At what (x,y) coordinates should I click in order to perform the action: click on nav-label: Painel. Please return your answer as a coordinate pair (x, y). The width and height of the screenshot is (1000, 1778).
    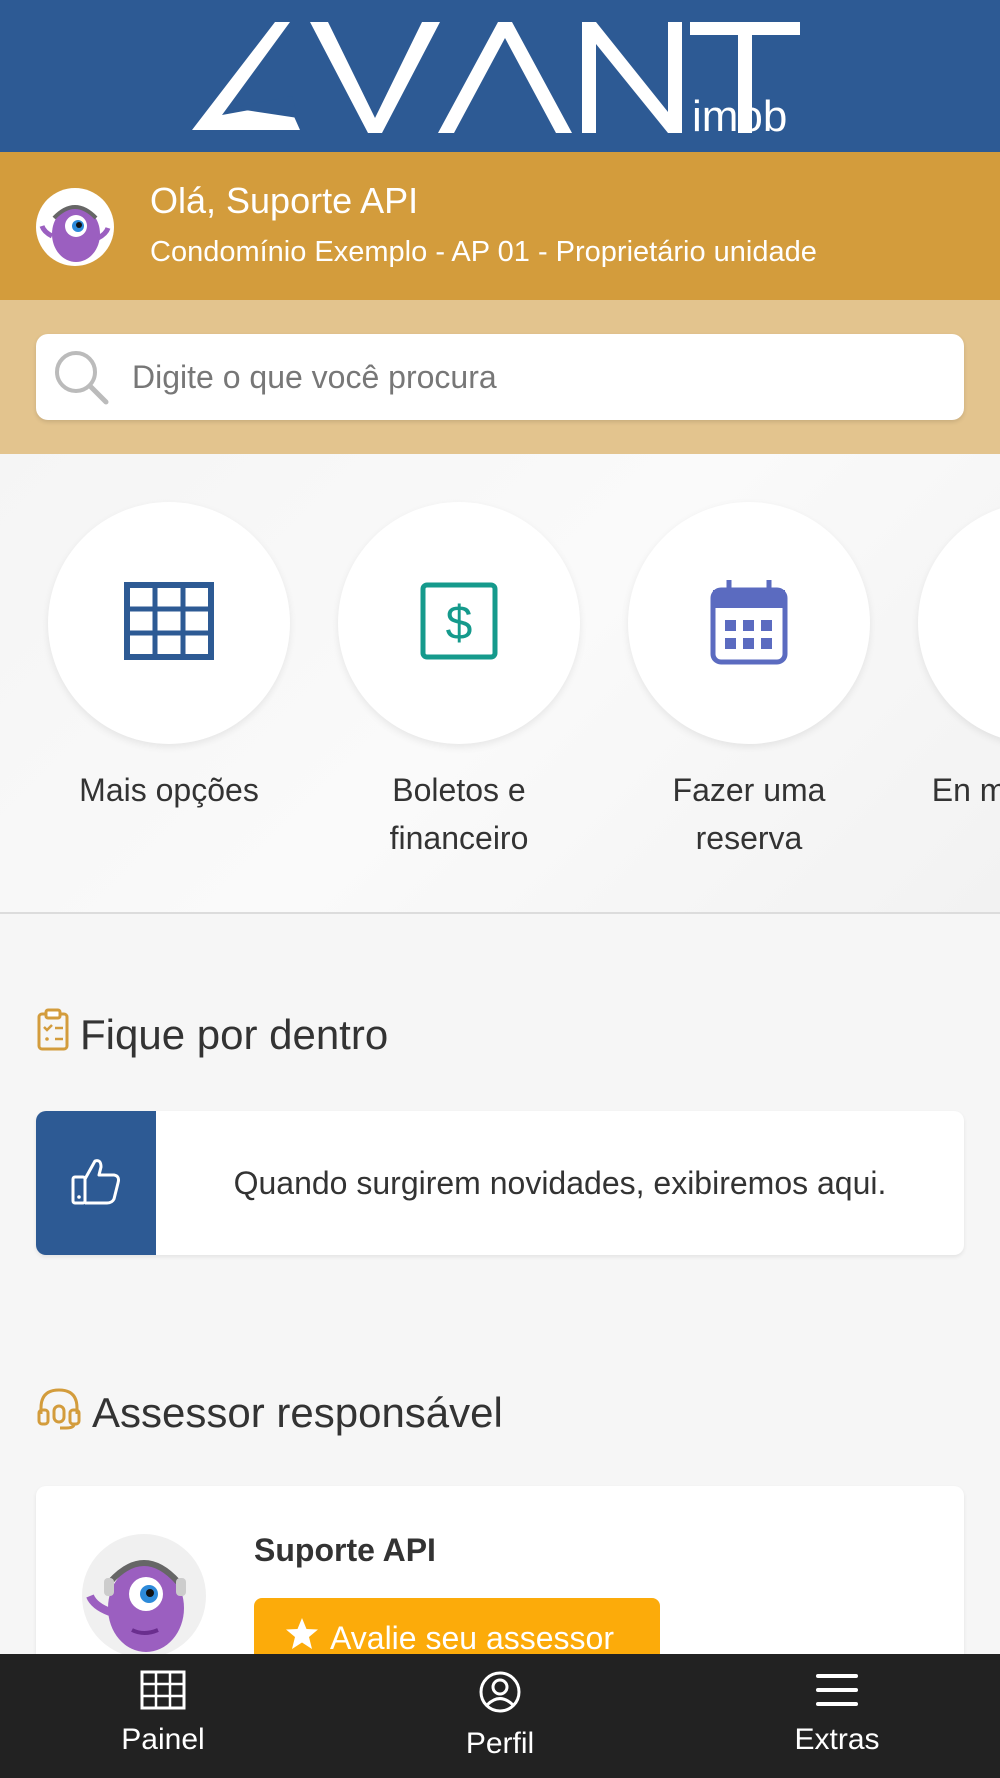
    Looking at the image, I should click on (163, 1739).